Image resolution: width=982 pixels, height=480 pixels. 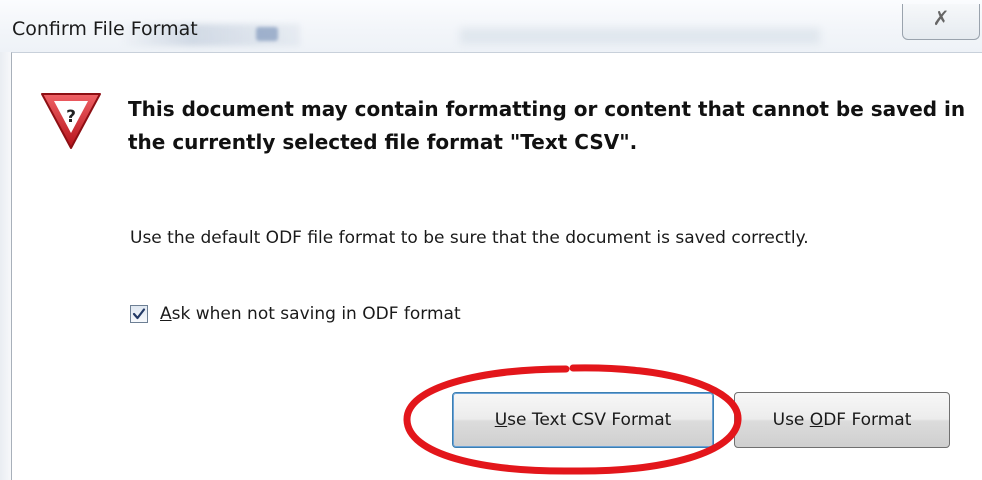 What do you see at coordinates (491, 26) in the screenshot?
I see `title-bar: Confirm File Format ✗` at bounding box center [491, 26].